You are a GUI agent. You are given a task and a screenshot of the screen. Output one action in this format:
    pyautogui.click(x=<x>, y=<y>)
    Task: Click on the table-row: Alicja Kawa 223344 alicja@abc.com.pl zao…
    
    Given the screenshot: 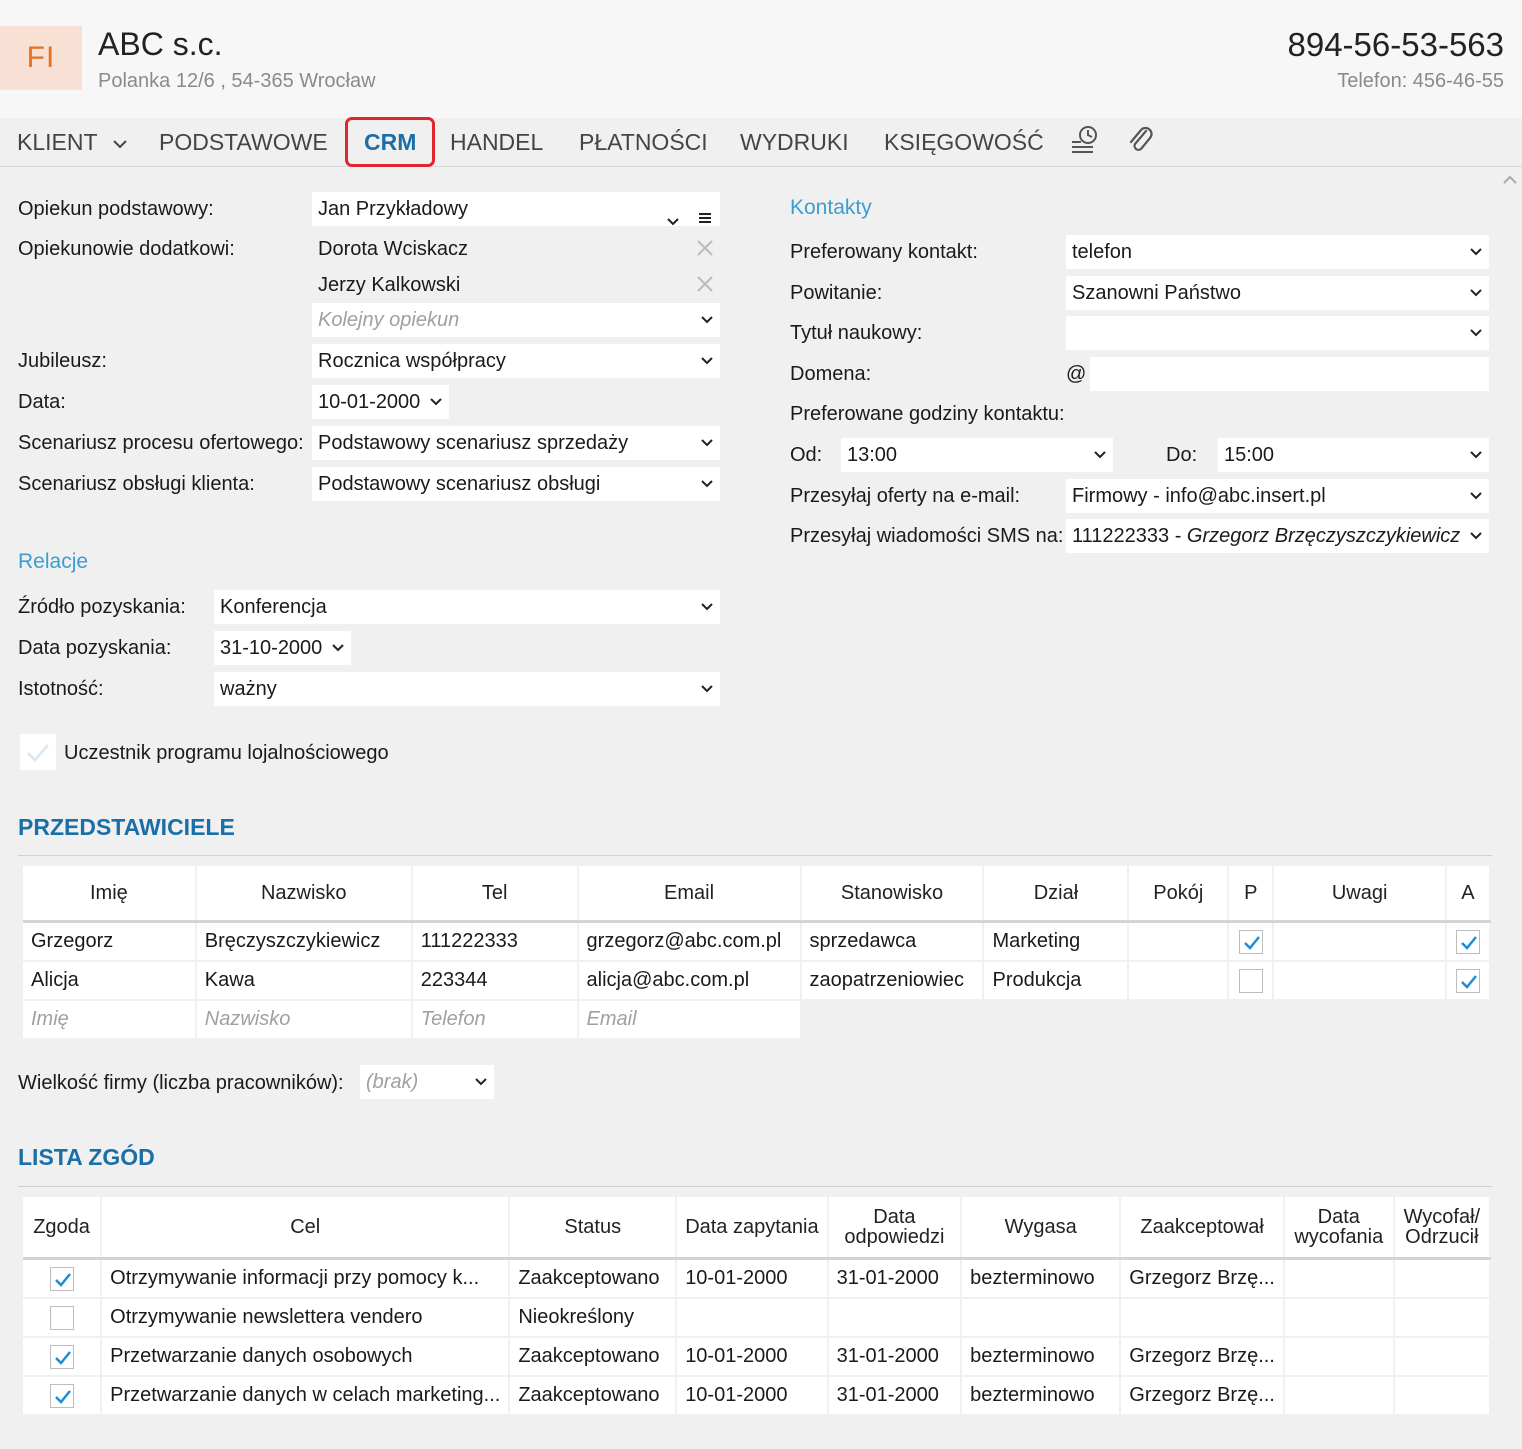 What is the action you would take?
    pyautogui.click(x=757, y=981)
    